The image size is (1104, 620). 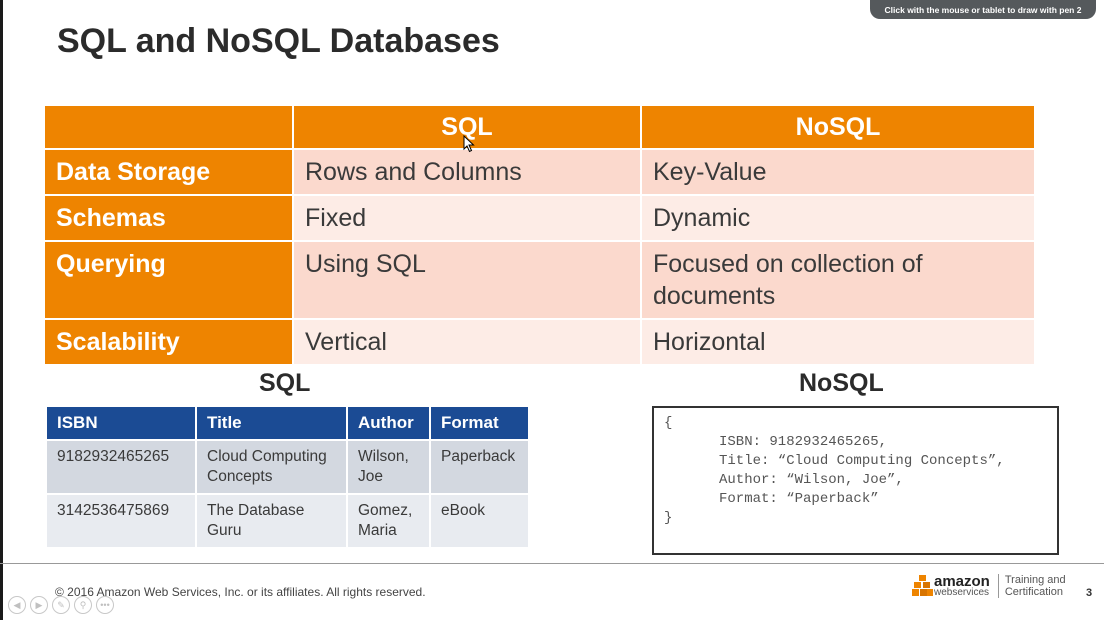 I want to click on sql-table-header-row: ISBN Title Author Format, so click(x=287, y=423).